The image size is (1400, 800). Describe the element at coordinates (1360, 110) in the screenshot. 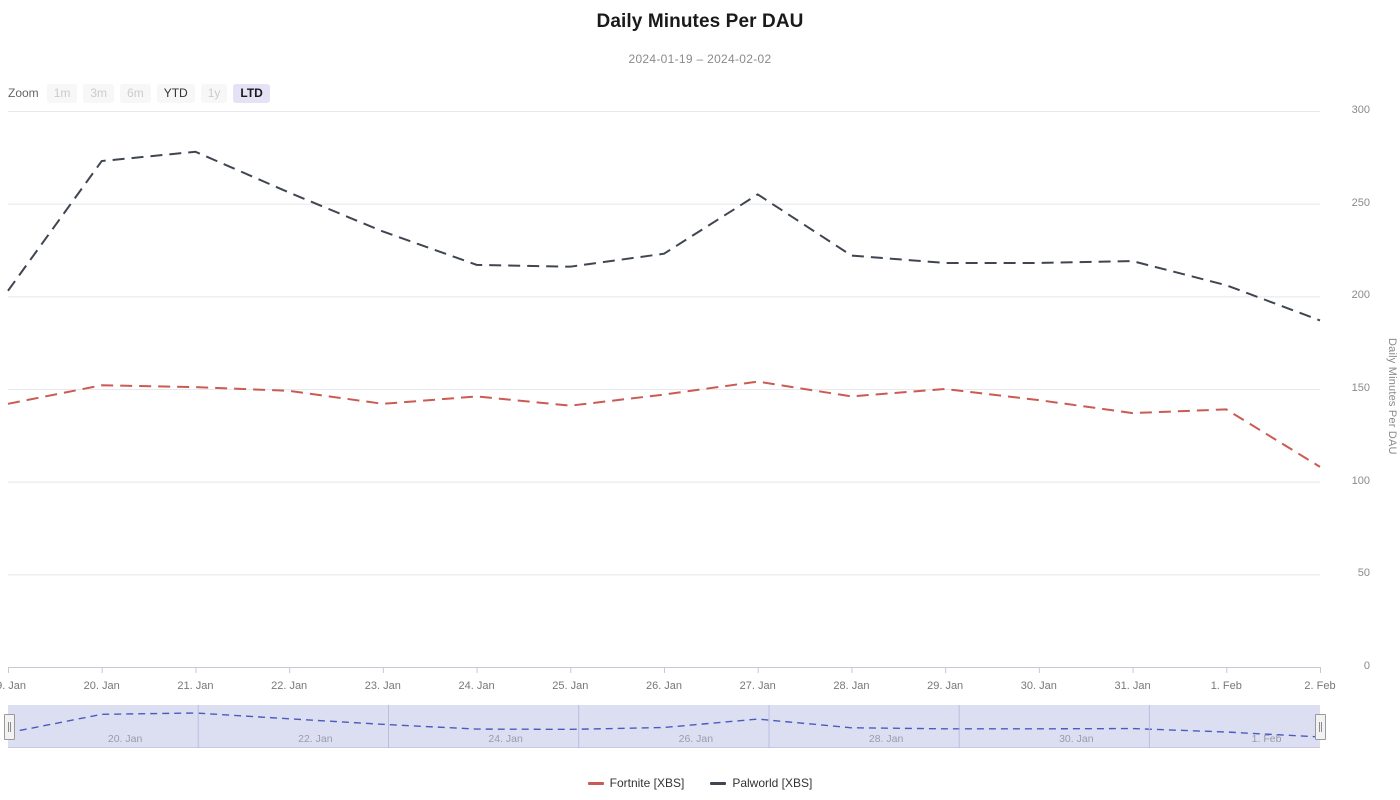

I see `y-tick-label: 300` at that location.